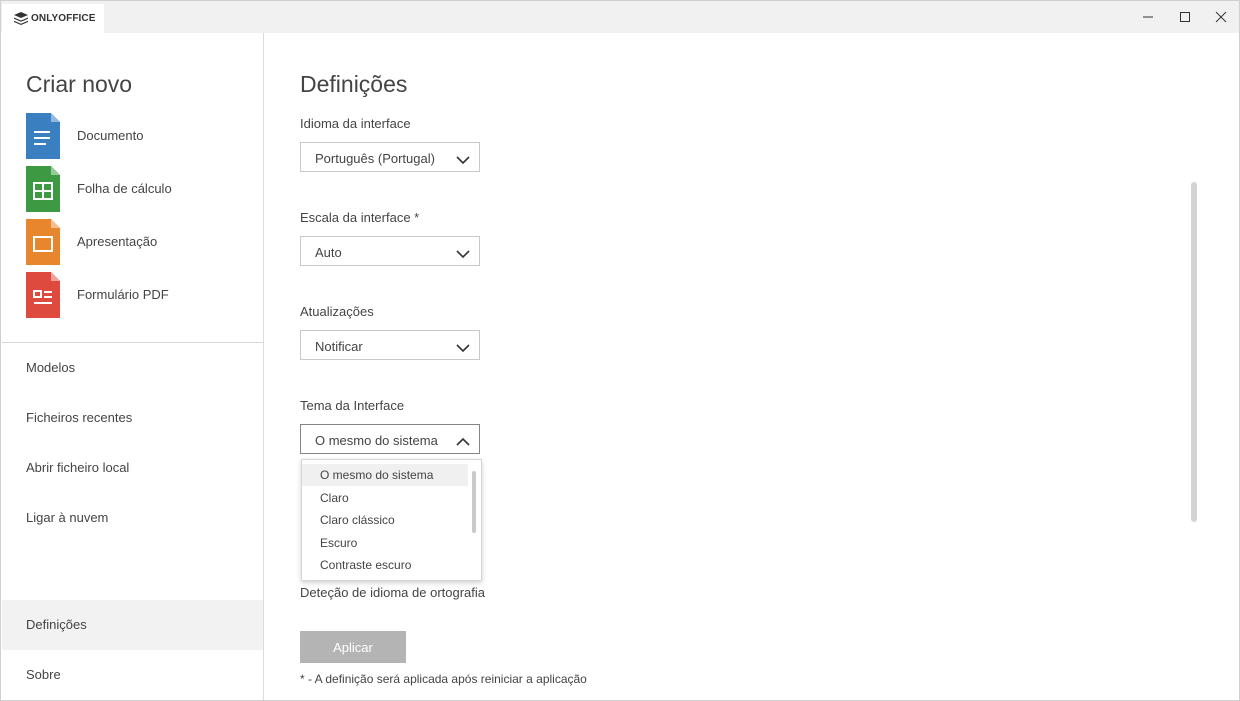 The image size is (1240, 701). I want to click on sidebar-item-label: Sobre, so click(43, 674).